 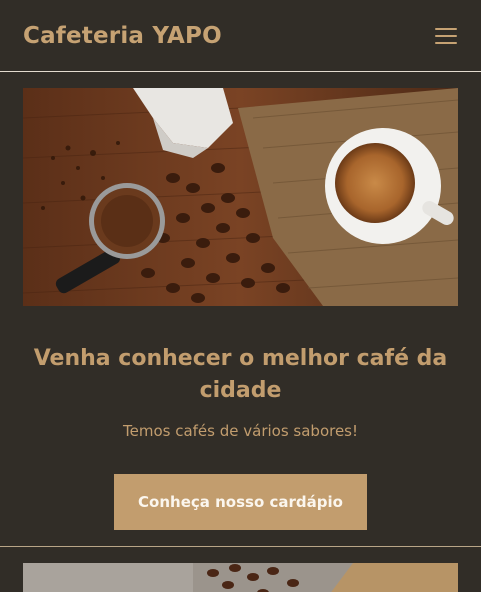 I want to click on second-section-image, so click(x=240, y=577).